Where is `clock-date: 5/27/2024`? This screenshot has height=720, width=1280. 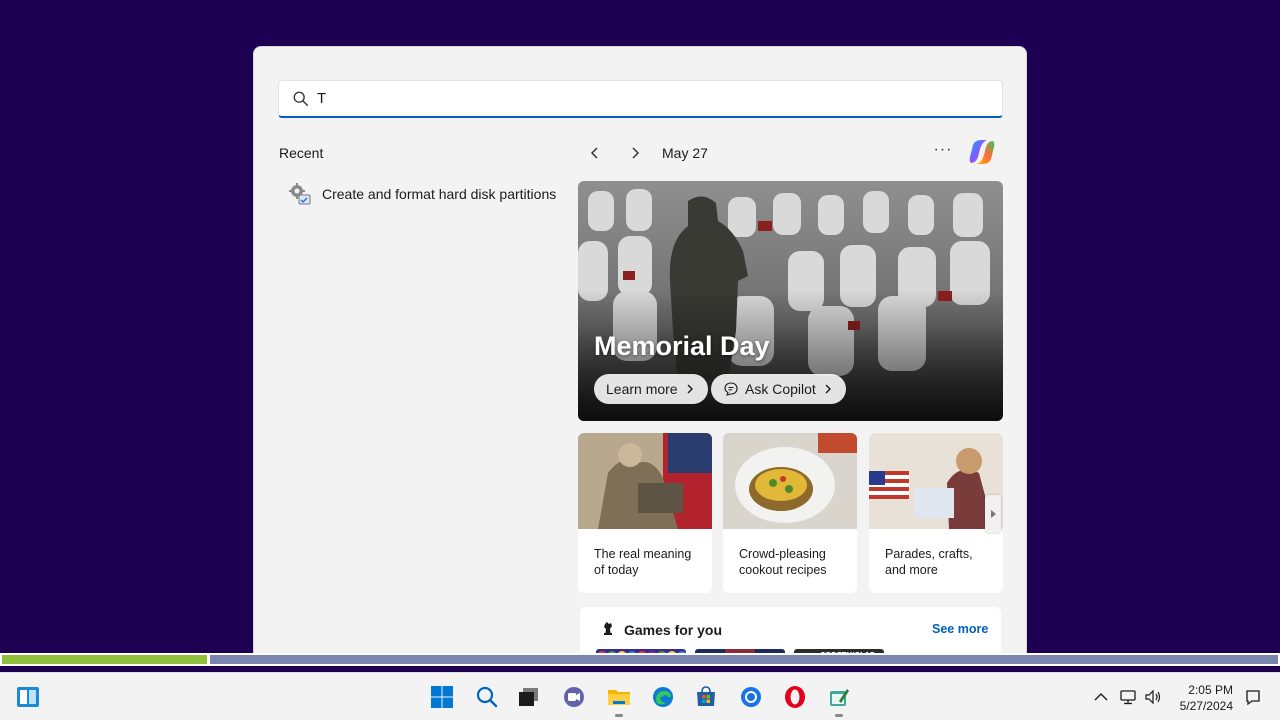
clock-date: 5/27/2024 is located at coordinates (1206, 706).